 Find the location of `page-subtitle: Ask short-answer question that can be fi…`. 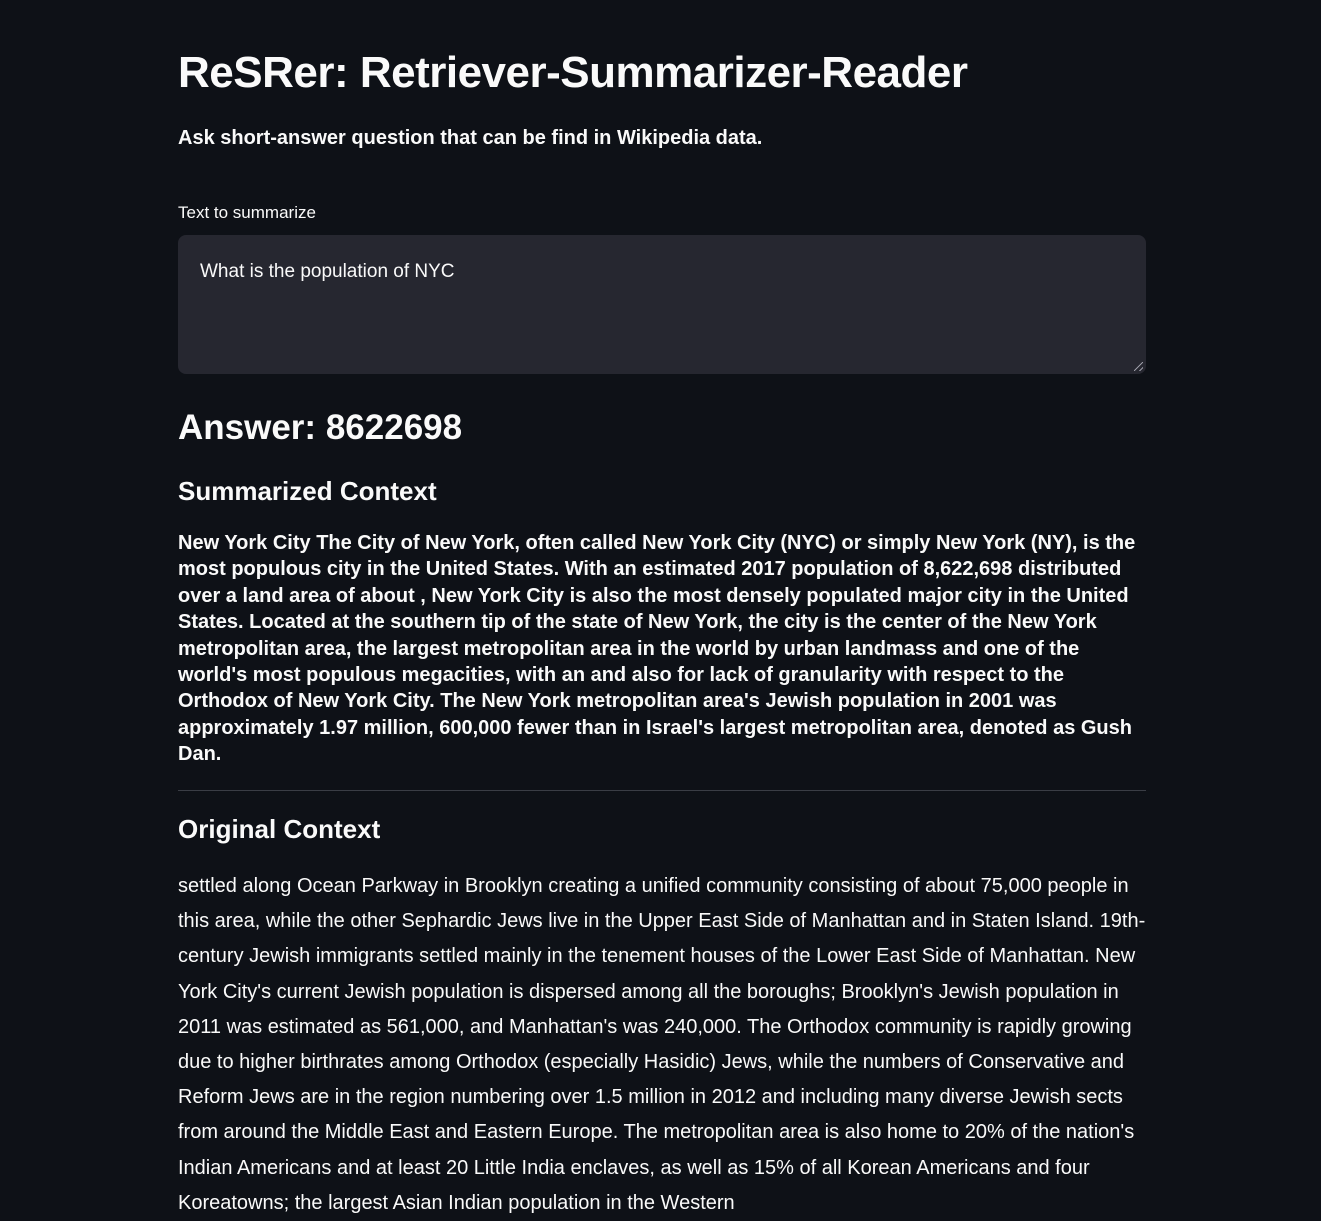

page-subtitle: Ask short-answer question that can be fi… is located at coordinates (470, 138).